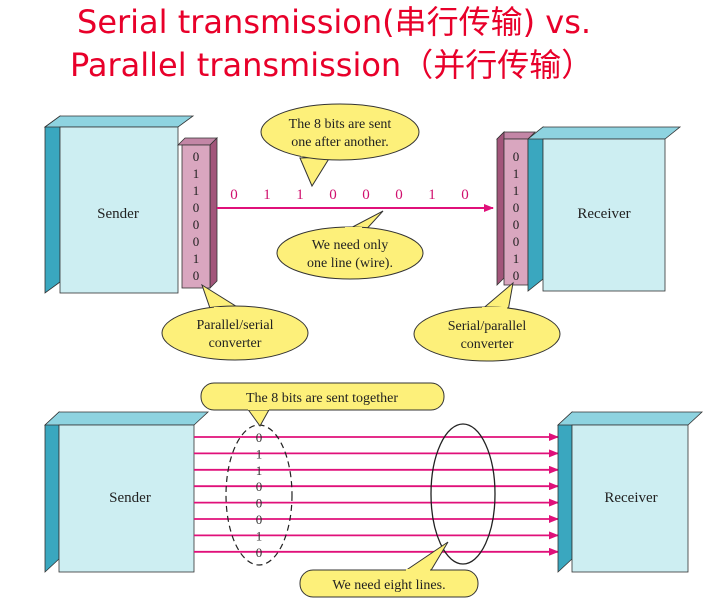  I want to click on parallel-receiver-box: Receiver, so click(630, 492).